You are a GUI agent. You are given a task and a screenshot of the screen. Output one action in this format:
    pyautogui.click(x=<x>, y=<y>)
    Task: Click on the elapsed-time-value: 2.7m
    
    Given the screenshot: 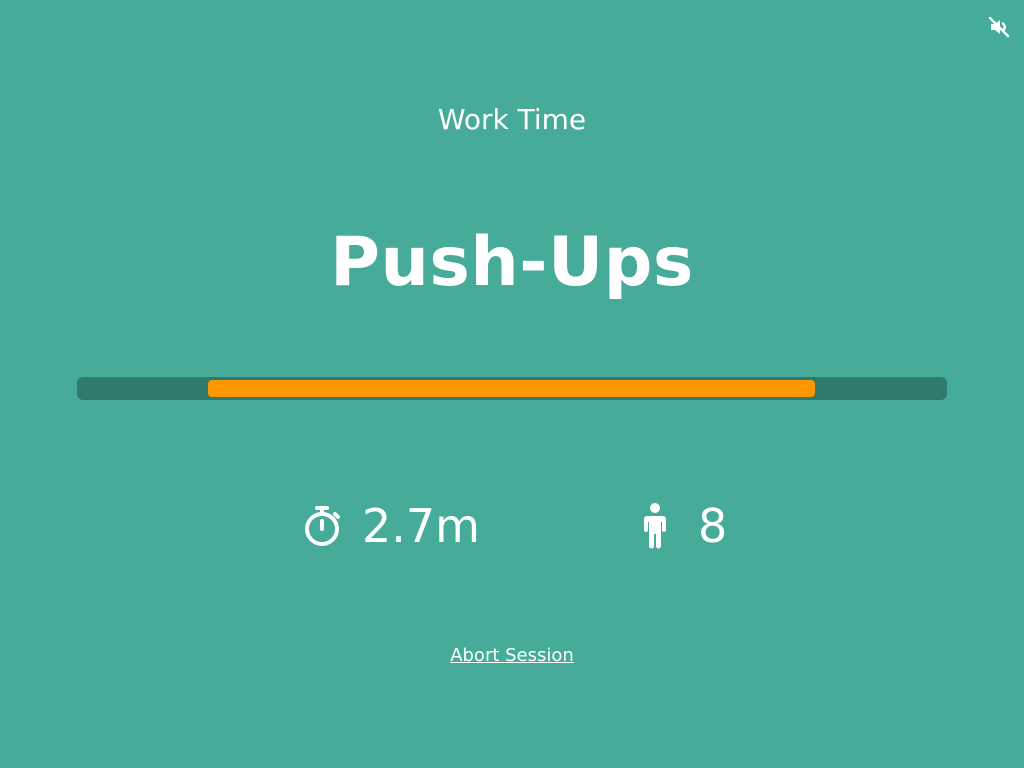 What is the action you would take?
    pyautogui.click(x=421, y=526)
    